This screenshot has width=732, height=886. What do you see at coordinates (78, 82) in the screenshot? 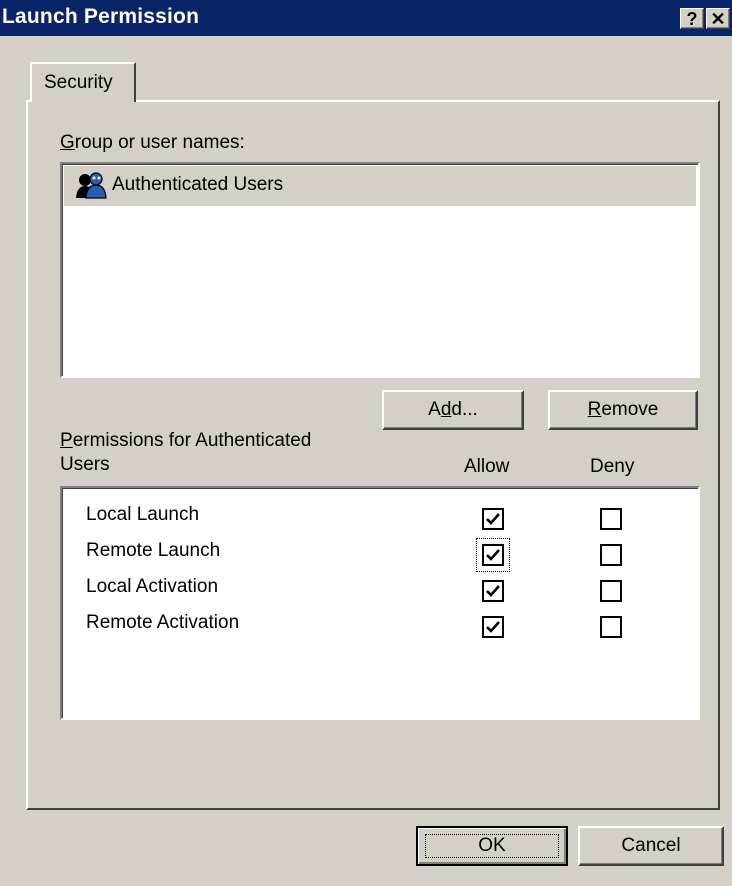
I see `tab-security-label: Security` at bounding box center [78, 82].